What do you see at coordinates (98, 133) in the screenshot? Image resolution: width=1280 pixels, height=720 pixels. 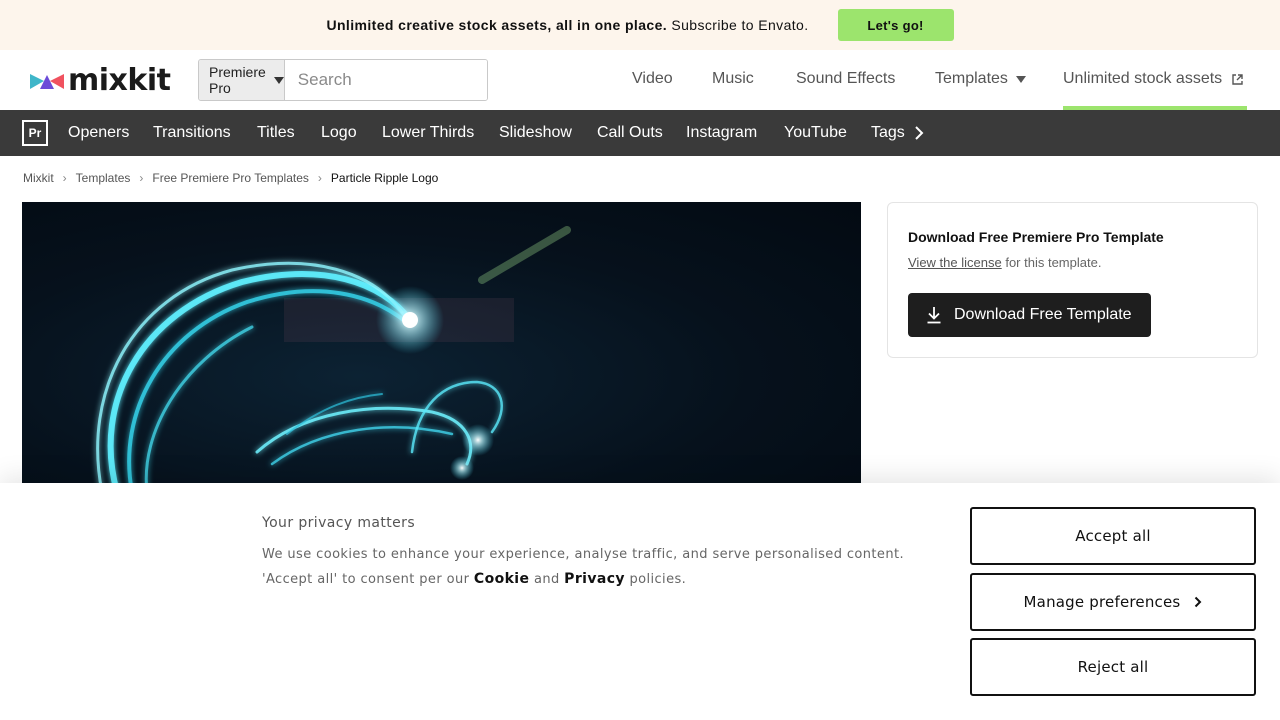 I see `category-openers: Openers` at bounding box center [98, 133].